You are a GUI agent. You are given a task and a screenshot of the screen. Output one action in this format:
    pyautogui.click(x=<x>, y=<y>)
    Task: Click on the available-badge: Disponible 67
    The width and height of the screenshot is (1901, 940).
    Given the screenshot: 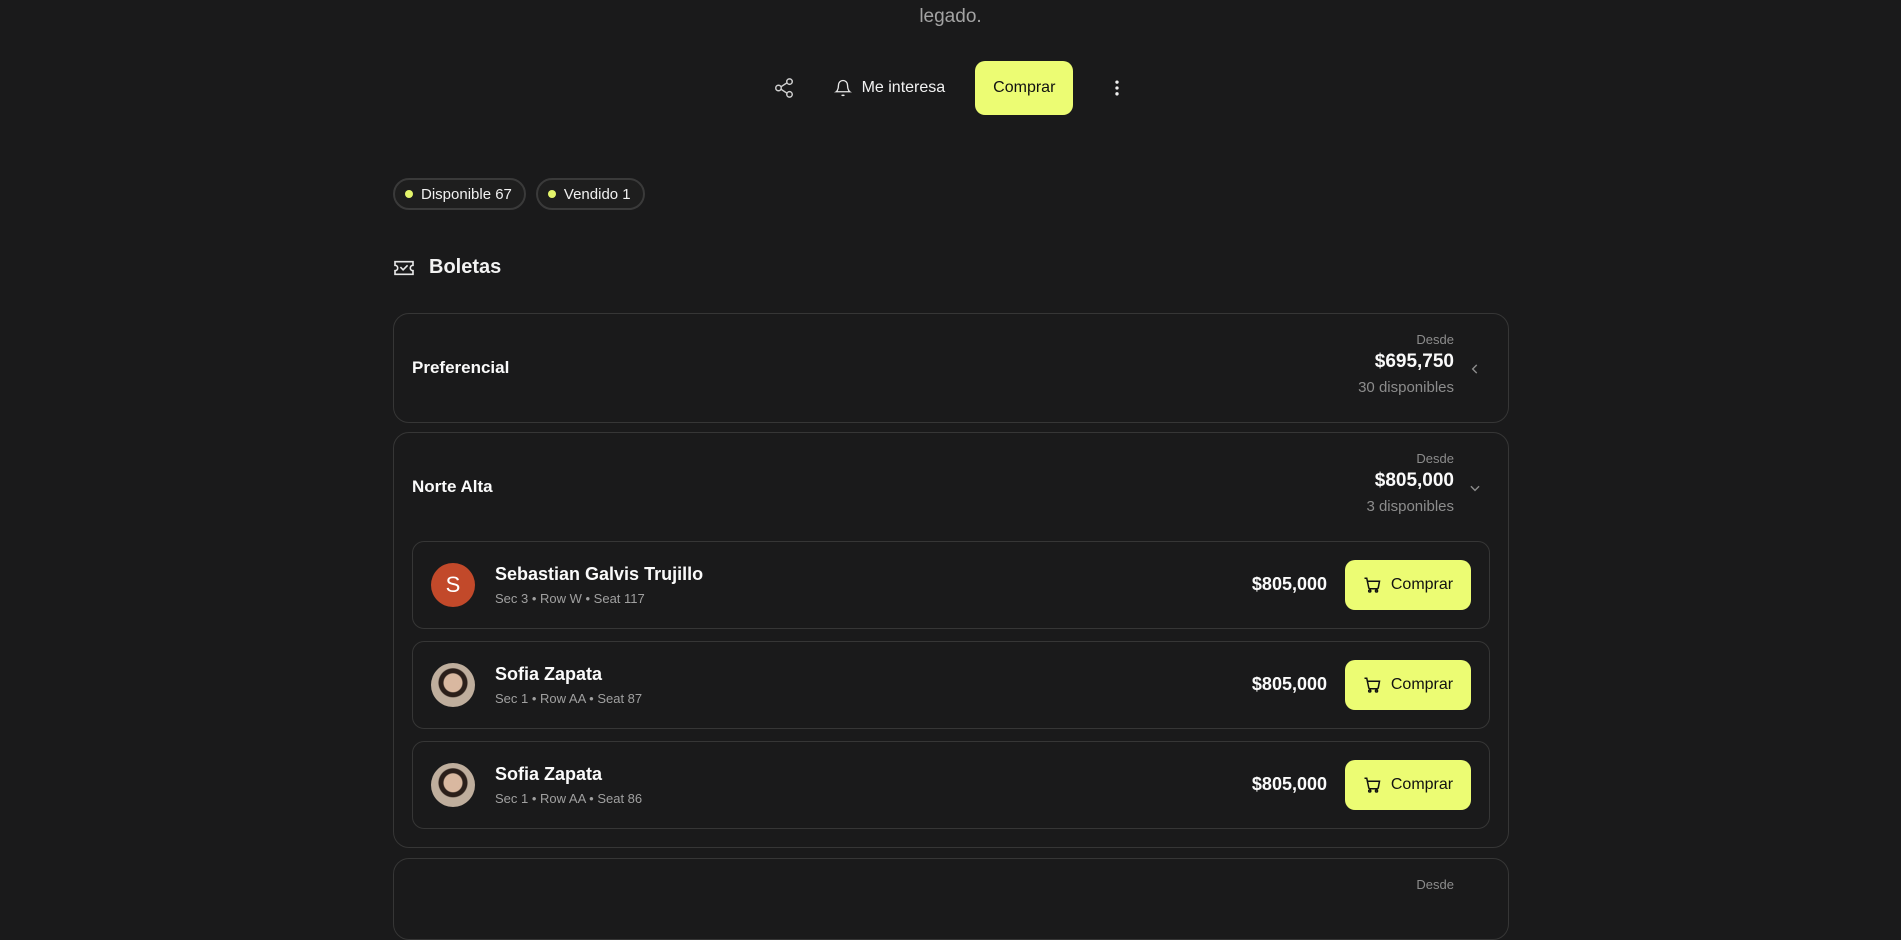 What is the action you would take?
    pyautogui.click(x=459, y=194)
    